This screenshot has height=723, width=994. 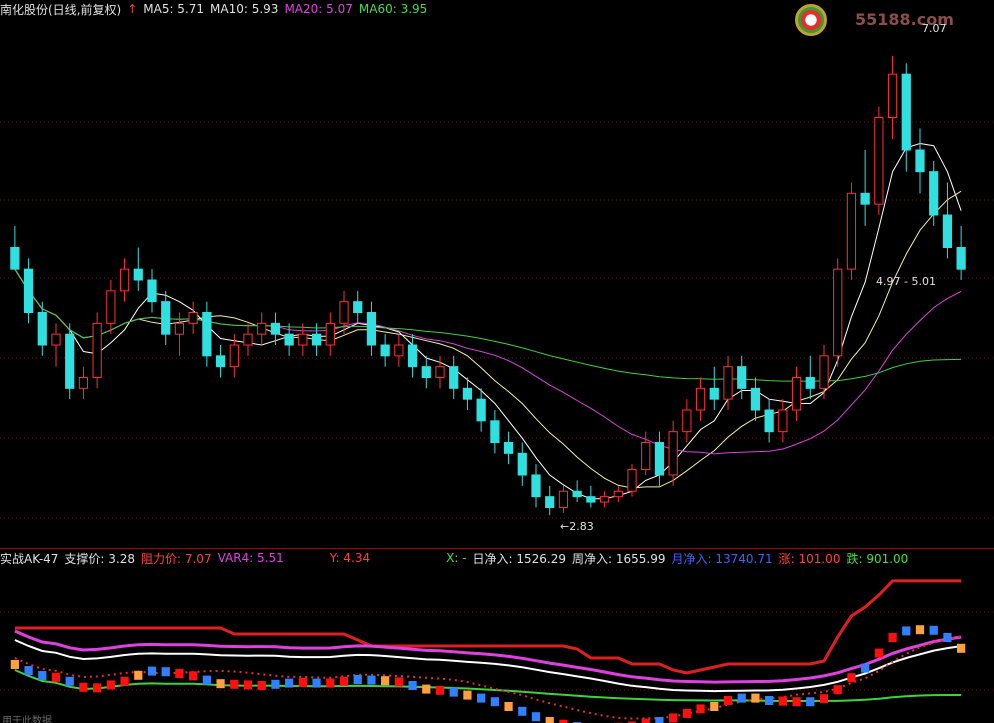 What do you see at coordinates (519, 558) in the screenshot?
I see `daily-net-inflow: 日净入: 1526.29` at bounding box center [519, 558].